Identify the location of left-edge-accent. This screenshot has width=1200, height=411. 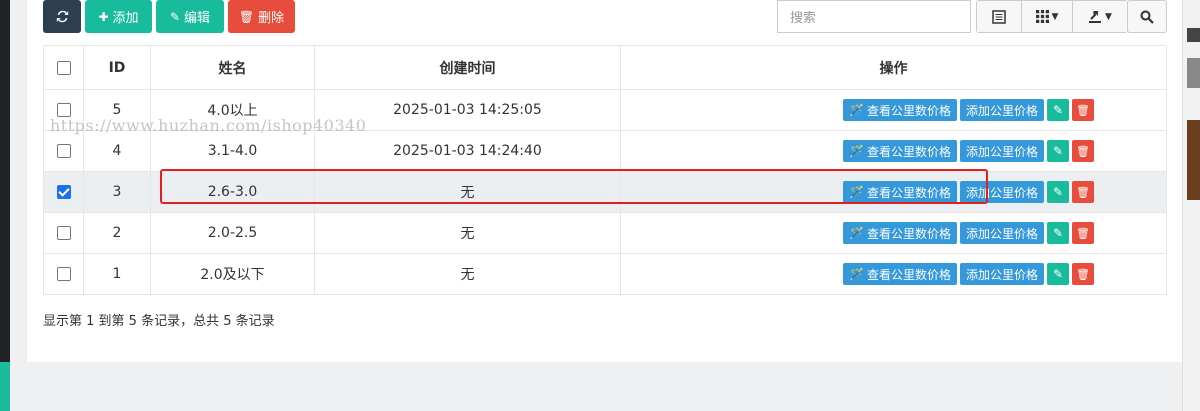
(5, 386).